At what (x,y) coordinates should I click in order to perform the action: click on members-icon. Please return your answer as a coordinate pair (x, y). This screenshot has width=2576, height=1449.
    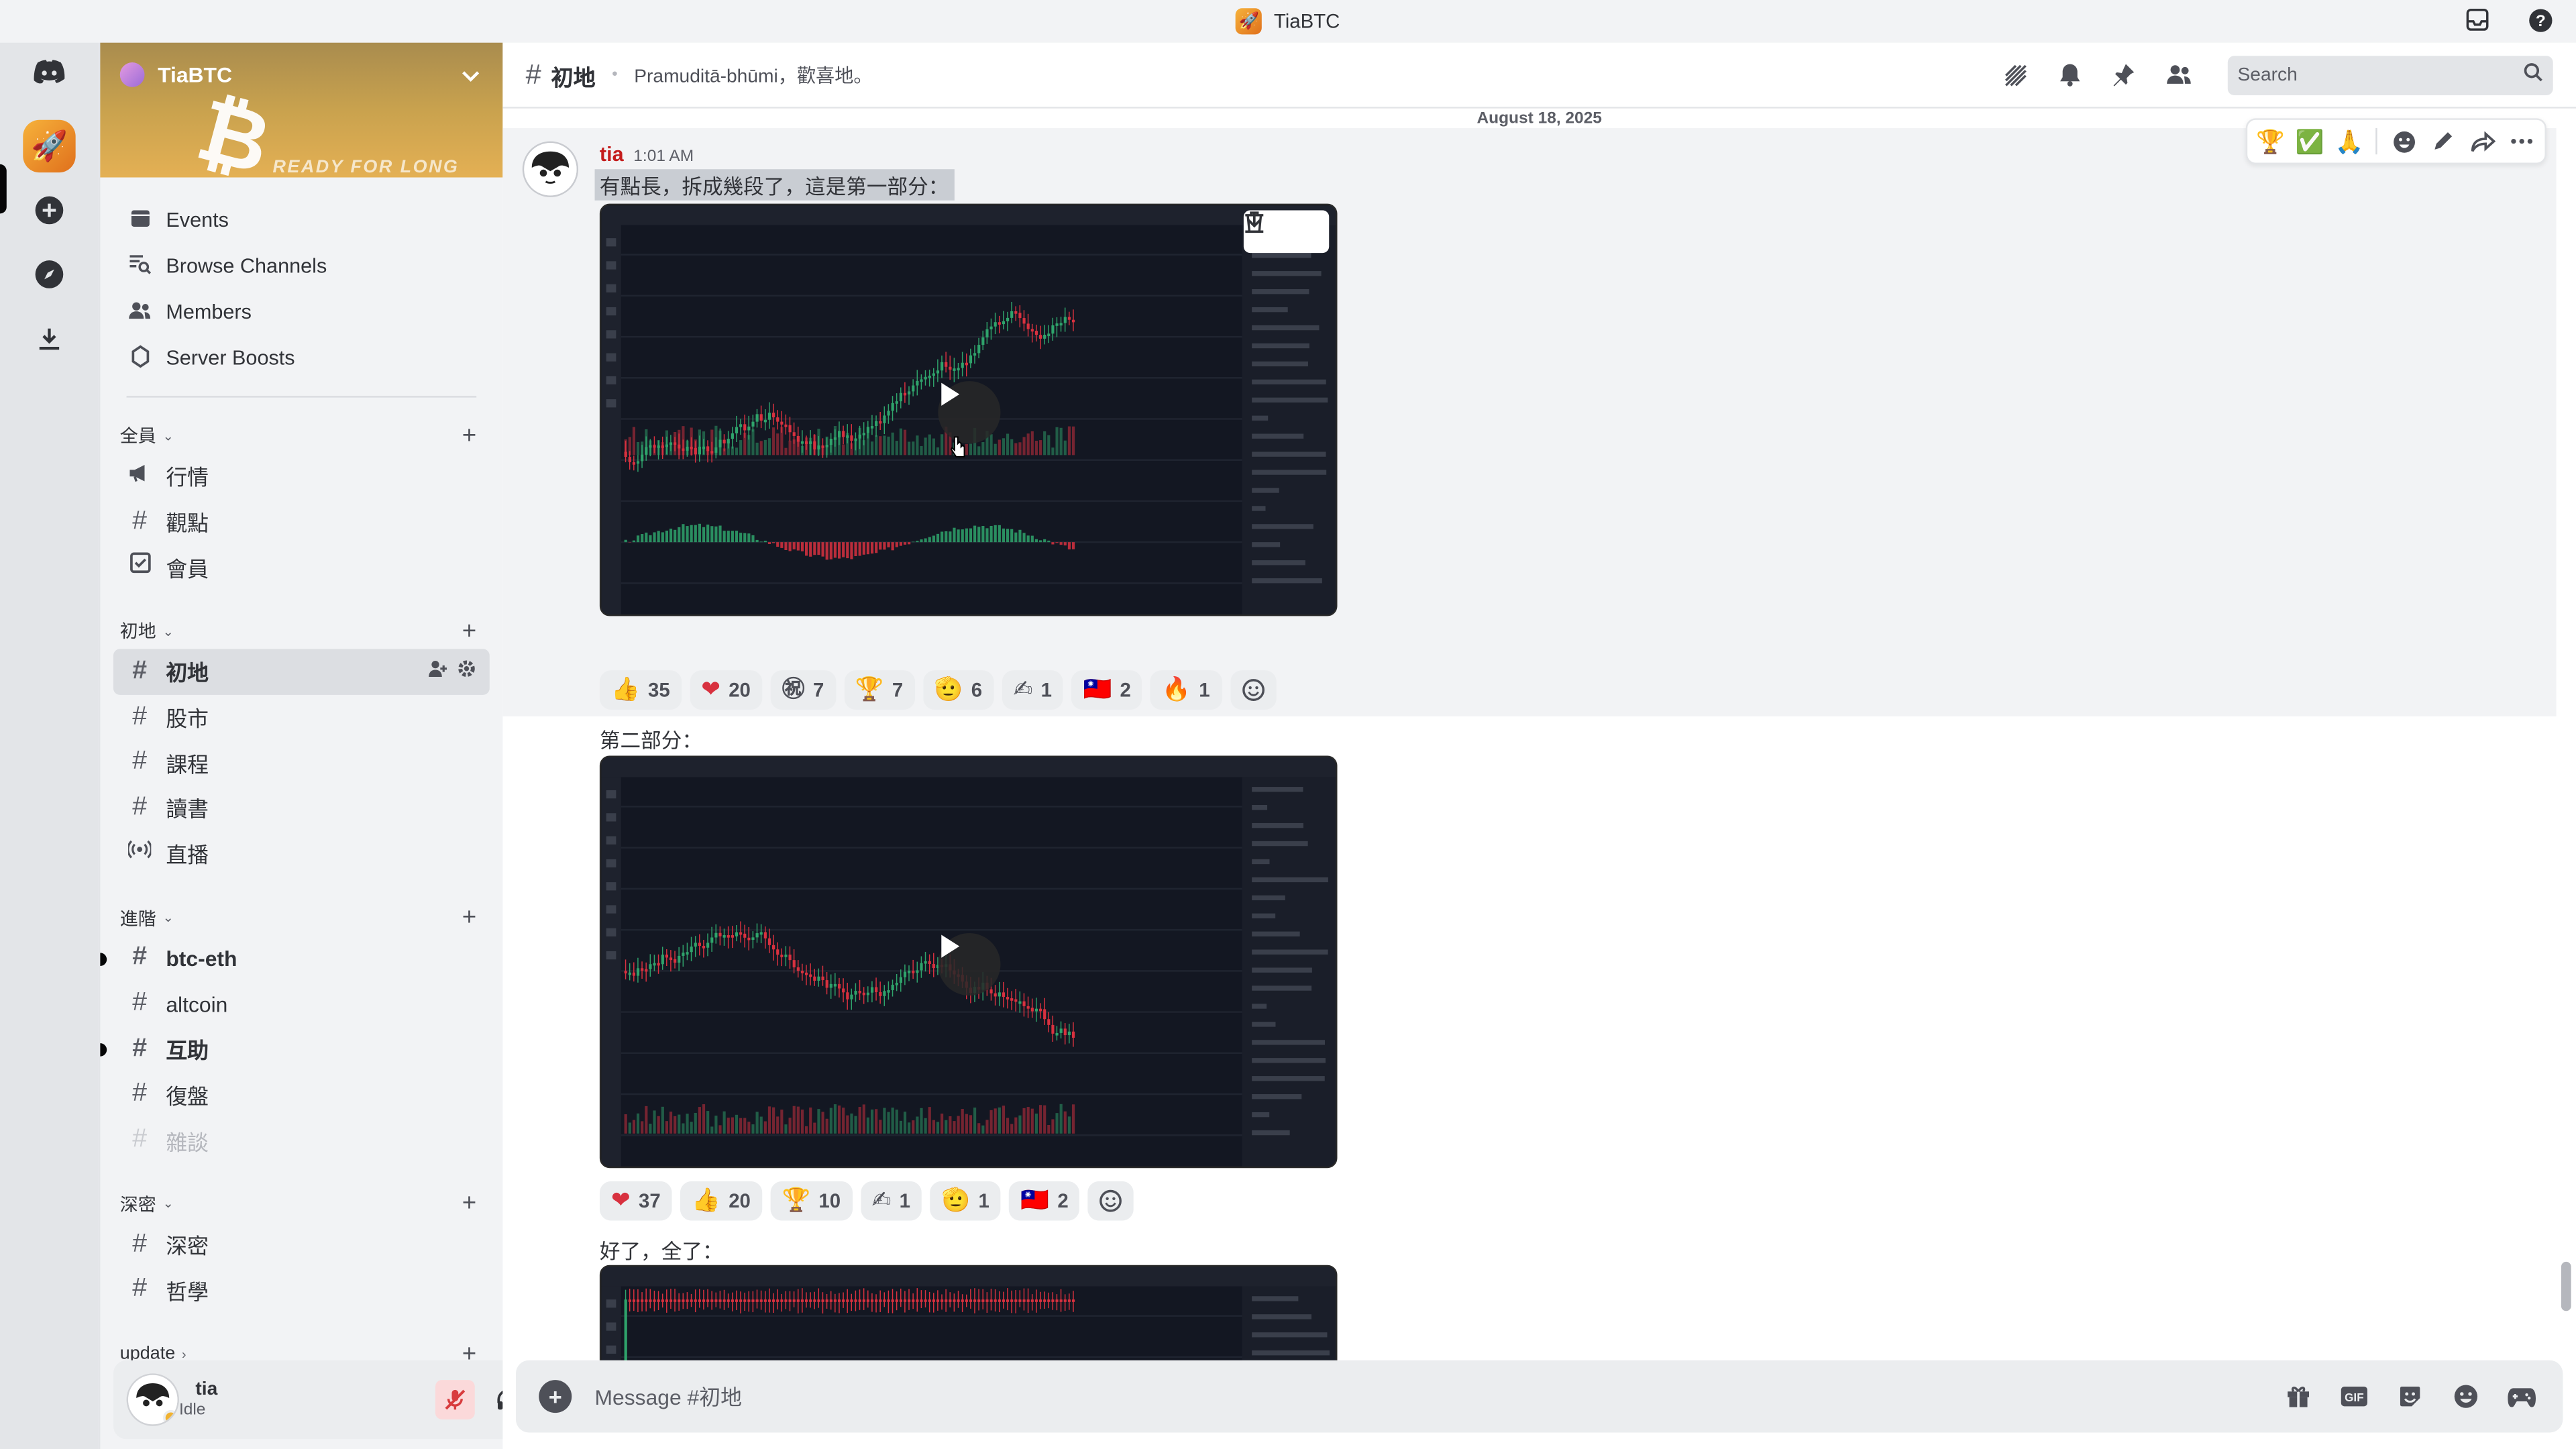
    Looking at the image, I should click on (140, 312).